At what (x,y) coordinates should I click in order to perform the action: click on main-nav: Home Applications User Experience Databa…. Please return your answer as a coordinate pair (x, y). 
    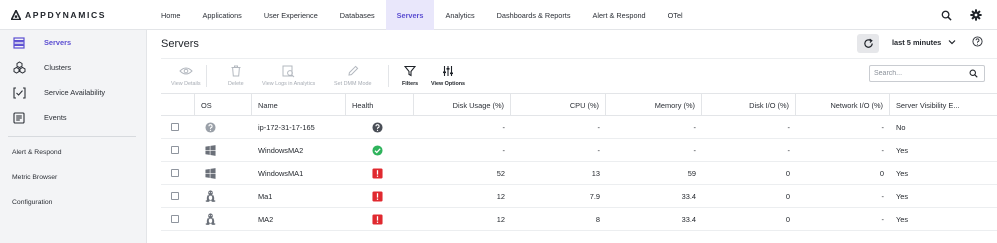
    Looking at the image, I should click on (422, 15).